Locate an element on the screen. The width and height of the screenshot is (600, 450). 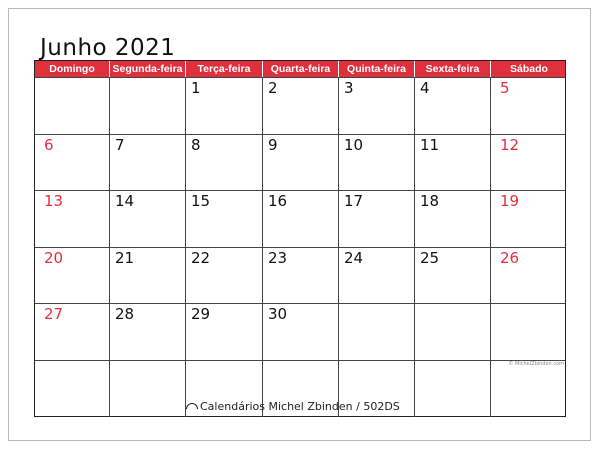
day-number: 30 is located at coordinates (278, 314).